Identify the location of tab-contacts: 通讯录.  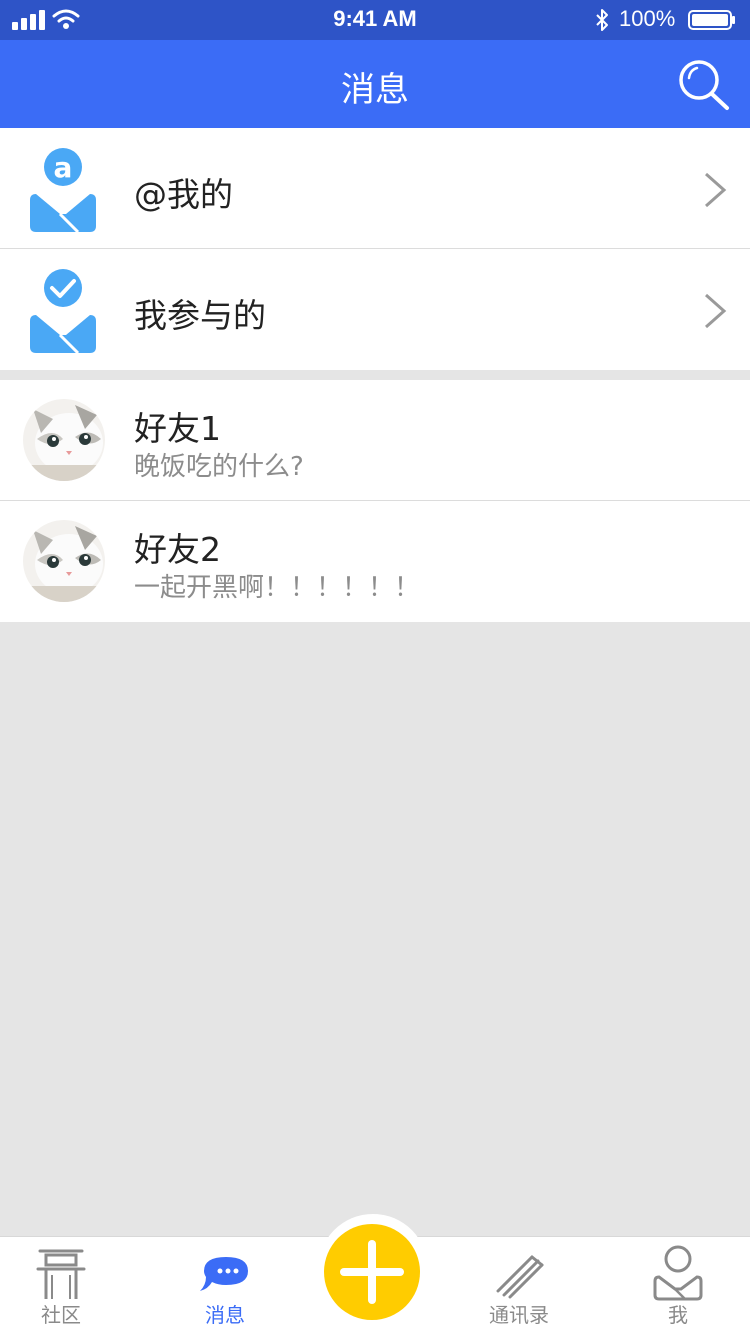
(519, 1285).